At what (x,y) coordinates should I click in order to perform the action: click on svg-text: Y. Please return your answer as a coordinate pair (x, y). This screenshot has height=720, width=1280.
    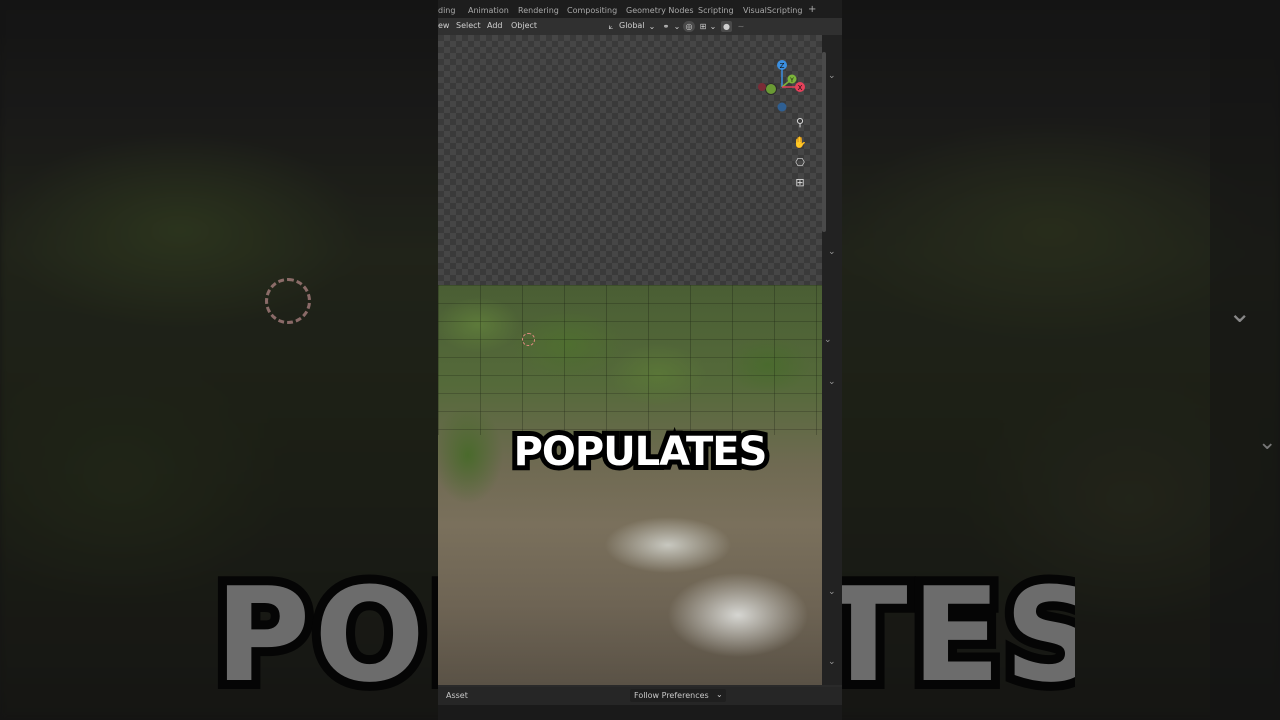
    Looking at the image, I should click on (791, 80).